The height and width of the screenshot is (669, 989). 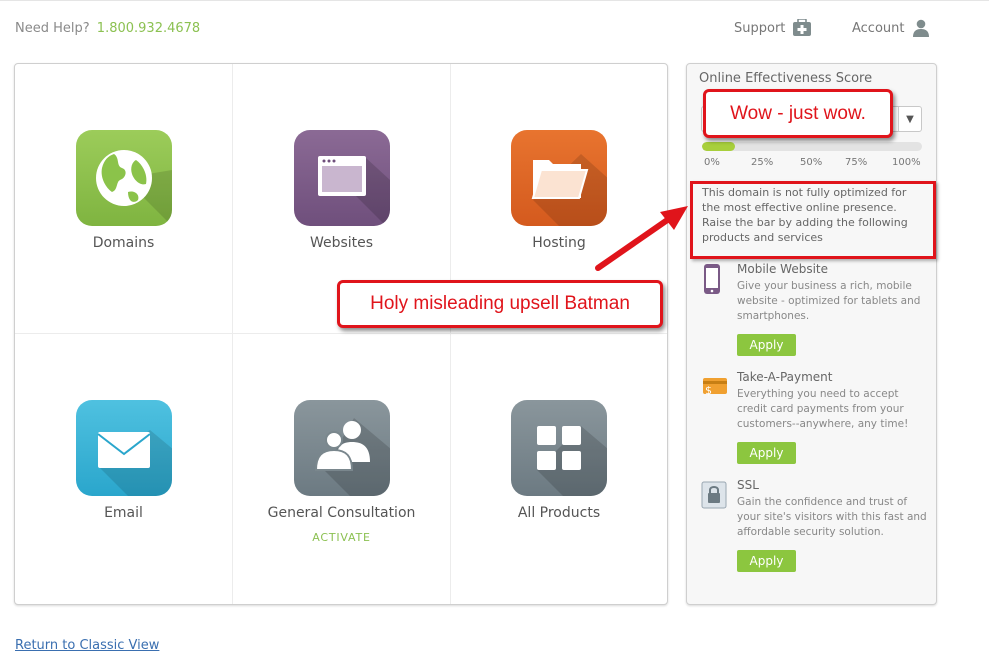 I want to click on apply-mobile-website-button: Apply, so click(x=766, y=345).